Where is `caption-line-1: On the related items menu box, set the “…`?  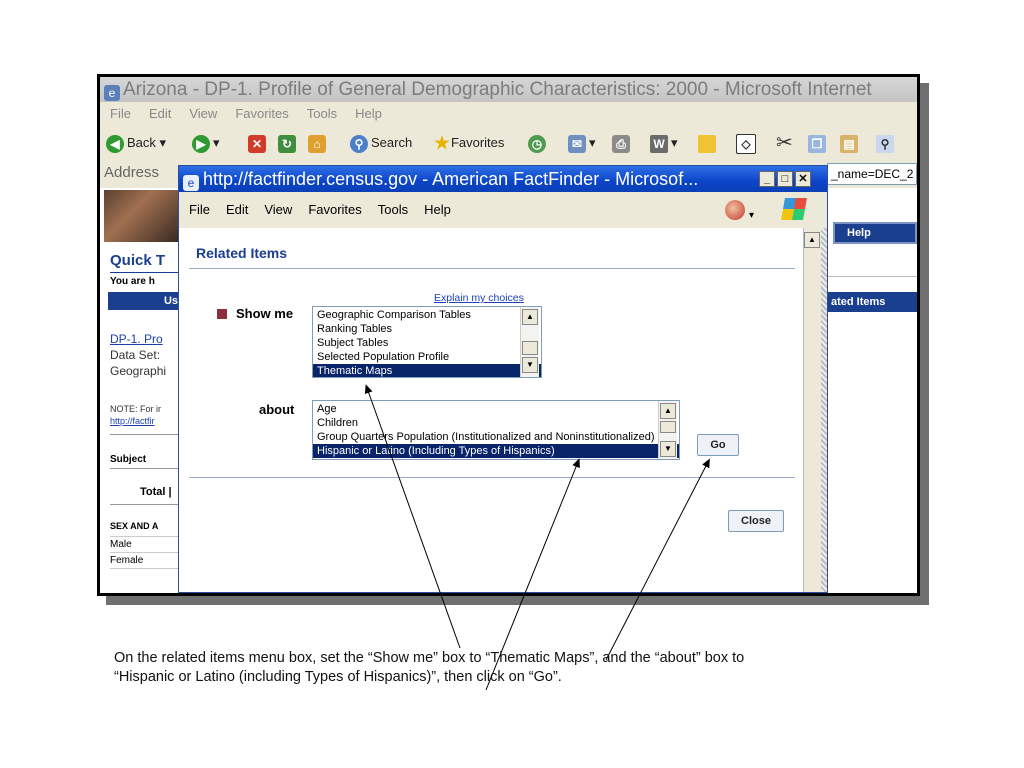
caption-line-1: On the related items menu box, set the “… is located at coordinates (429, 658).